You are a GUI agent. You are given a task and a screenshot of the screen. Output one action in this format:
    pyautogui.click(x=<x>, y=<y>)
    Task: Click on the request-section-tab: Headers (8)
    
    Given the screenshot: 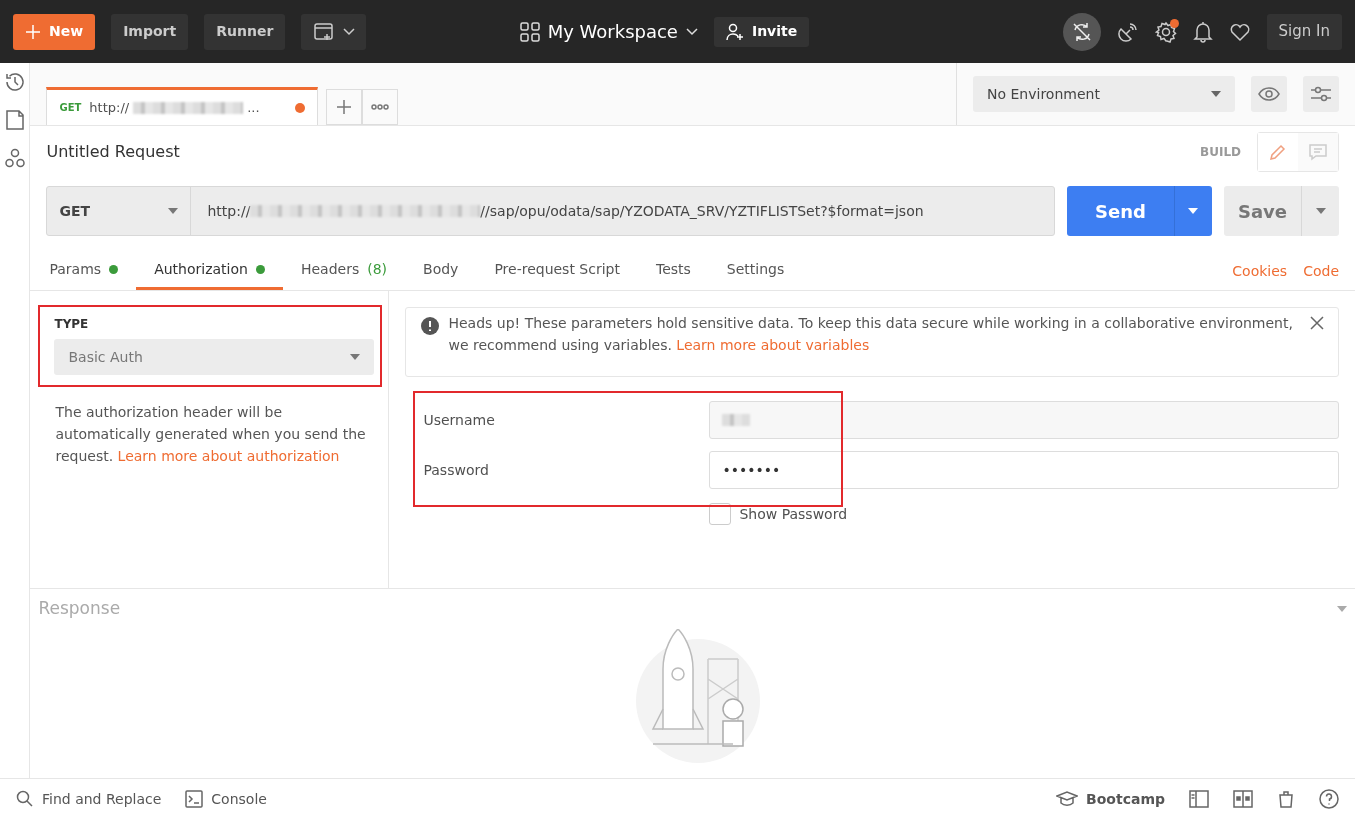 What is the action you would take?
    pyautogui.click(x=344, y=271)
    